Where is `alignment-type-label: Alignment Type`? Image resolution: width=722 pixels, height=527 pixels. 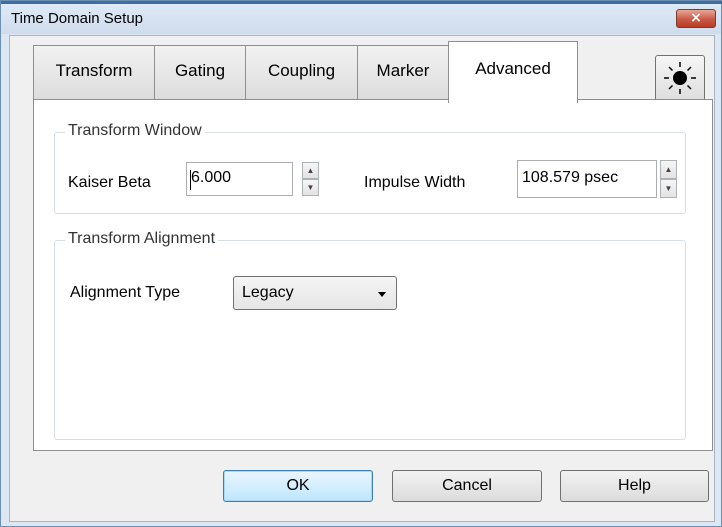
alignment-type-label: Alignment Type is located at coordinates (125, 292).